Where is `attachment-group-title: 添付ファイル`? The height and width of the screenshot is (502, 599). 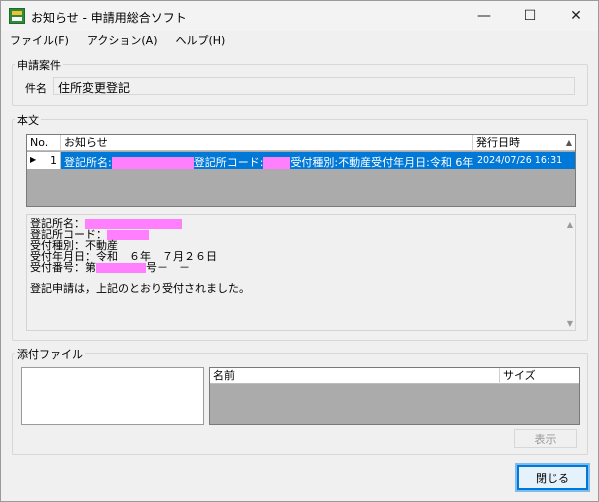
attachment-group-title: 添付ファイル is located at coordinates (50, 354).